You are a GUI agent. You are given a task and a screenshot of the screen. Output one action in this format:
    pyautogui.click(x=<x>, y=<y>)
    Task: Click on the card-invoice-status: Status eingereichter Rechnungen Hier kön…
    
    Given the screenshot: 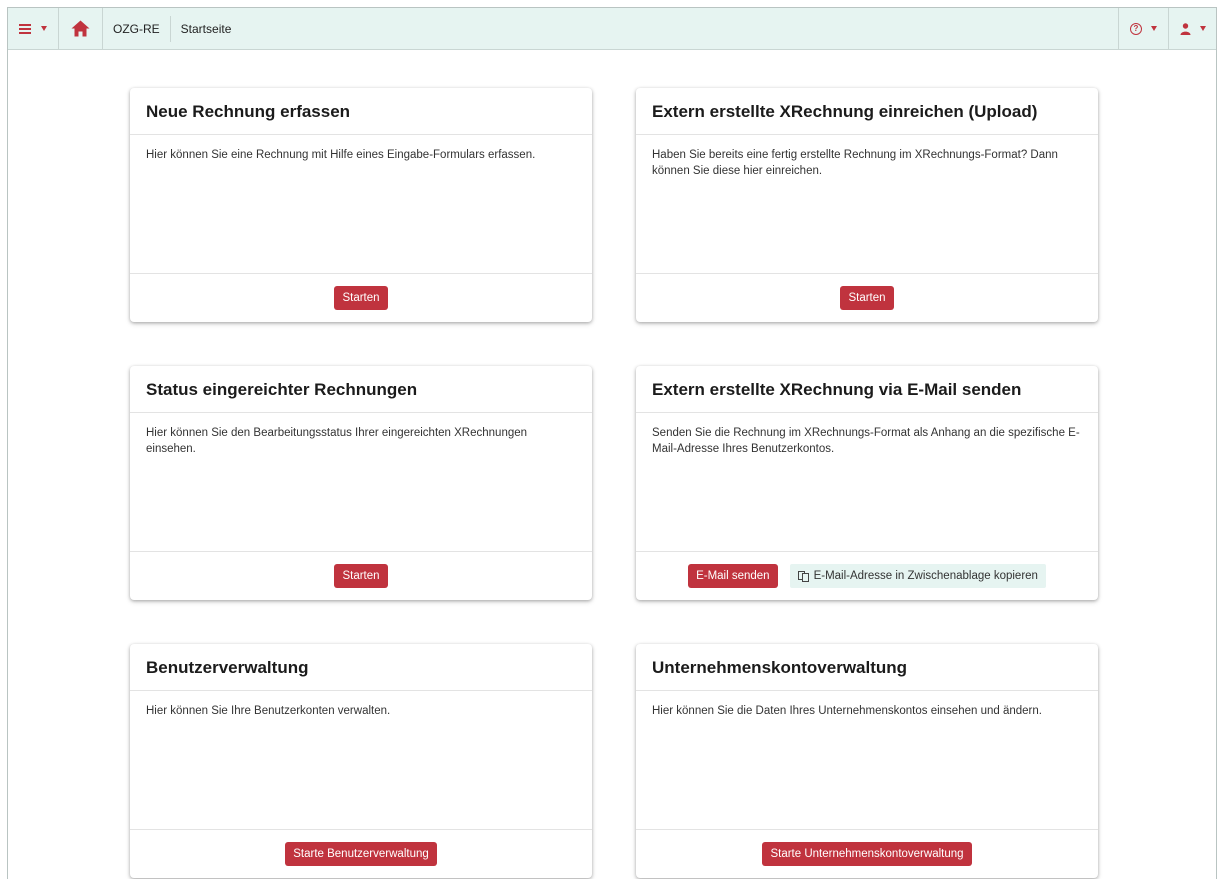 What is the action you would take?
    pyautogui.click(x=361, y=483)
    